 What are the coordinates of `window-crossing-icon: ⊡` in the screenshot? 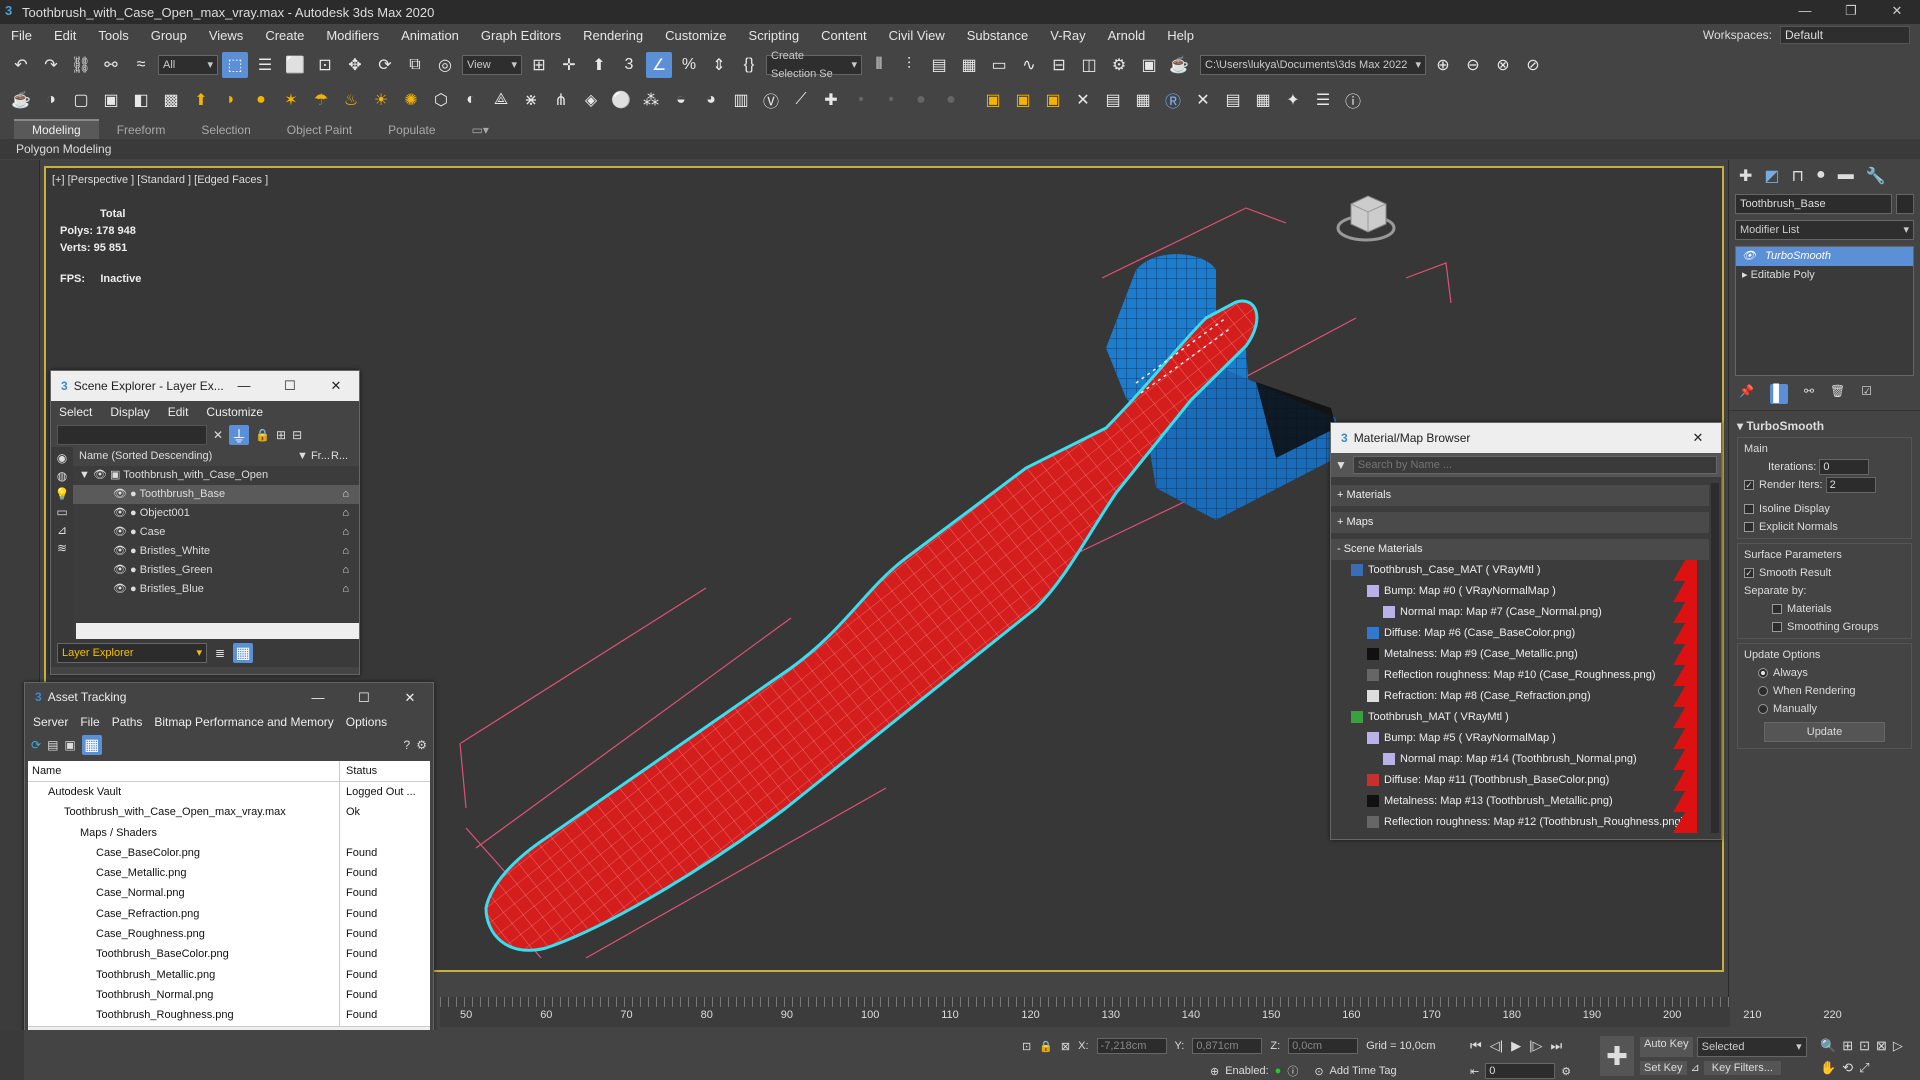 It's located at (325, 65).